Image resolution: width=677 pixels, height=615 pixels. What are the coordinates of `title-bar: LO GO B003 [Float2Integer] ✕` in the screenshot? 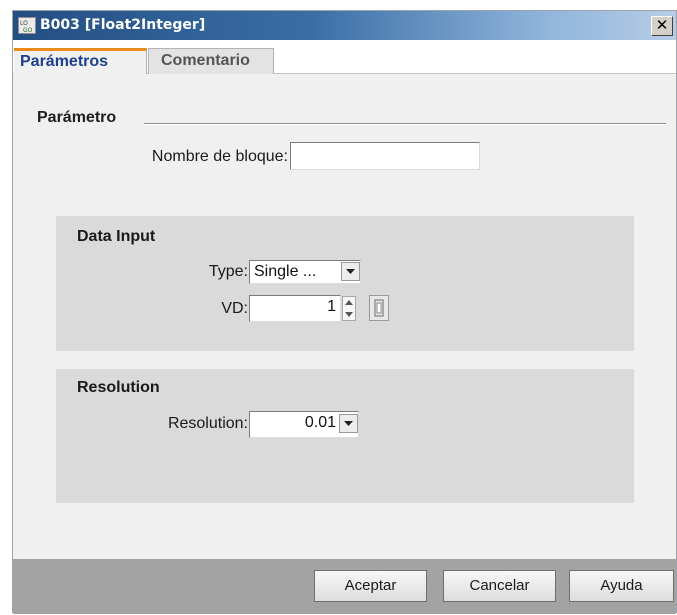 It's located at (344, 25).